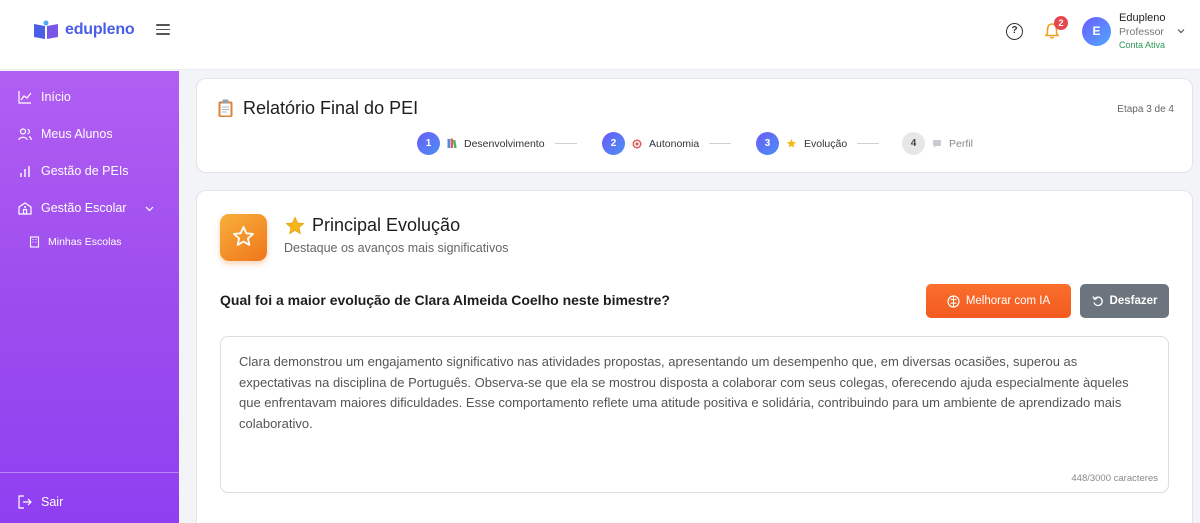  Describe the element at coordinates (163, 31) in the screenshot. I see `hamburger-menu-icon` at that location.